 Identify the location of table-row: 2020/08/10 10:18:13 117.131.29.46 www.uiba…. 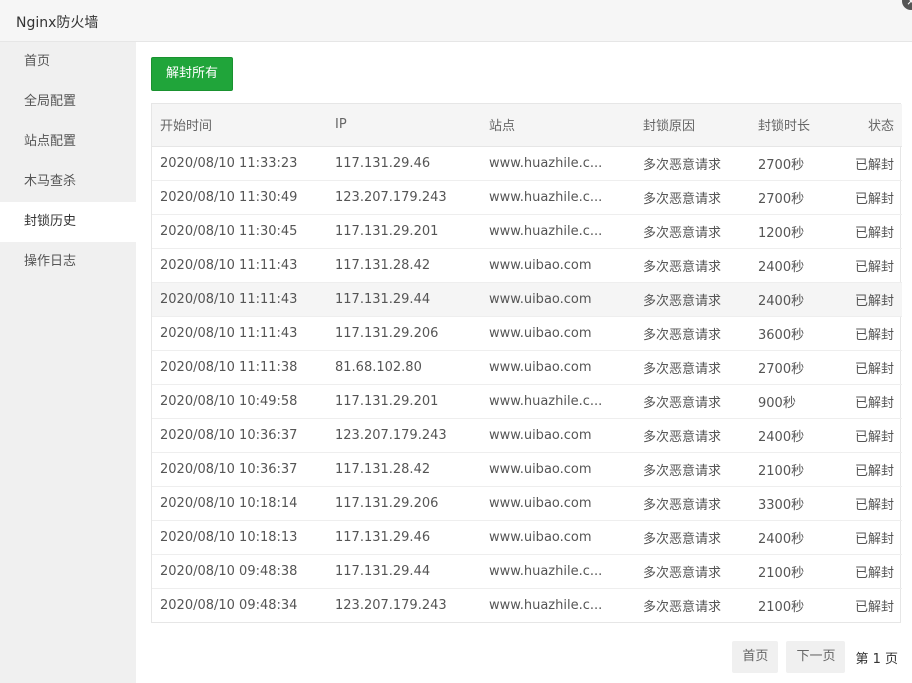
(527, 537).